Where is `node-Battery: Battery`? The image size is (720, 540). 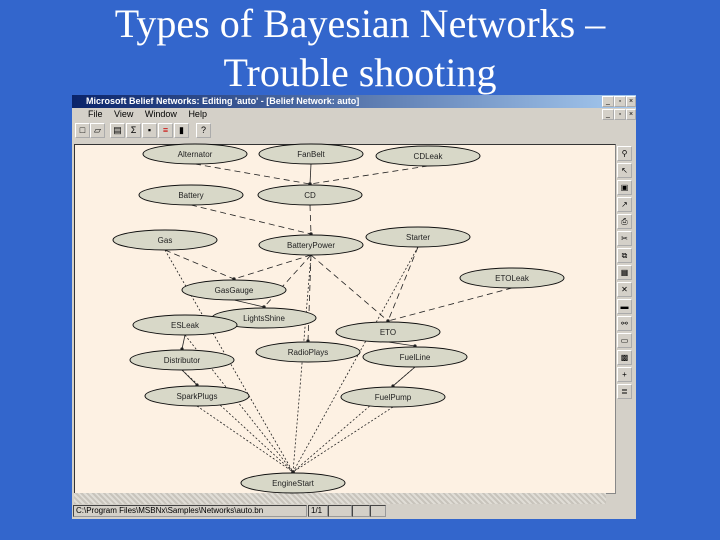 node-Battery: Battery is located at coordinates (191, 195).